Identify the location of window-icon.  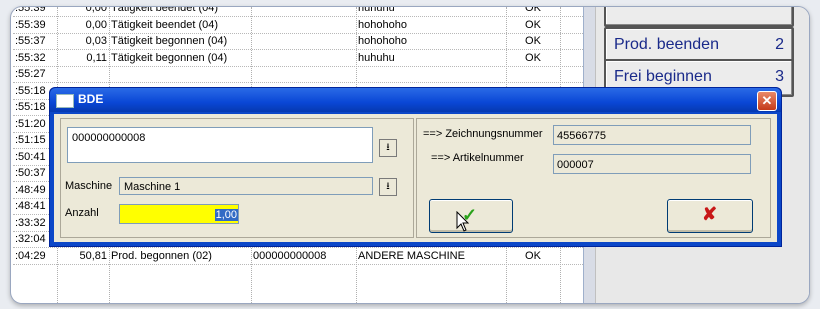
(65, 101).